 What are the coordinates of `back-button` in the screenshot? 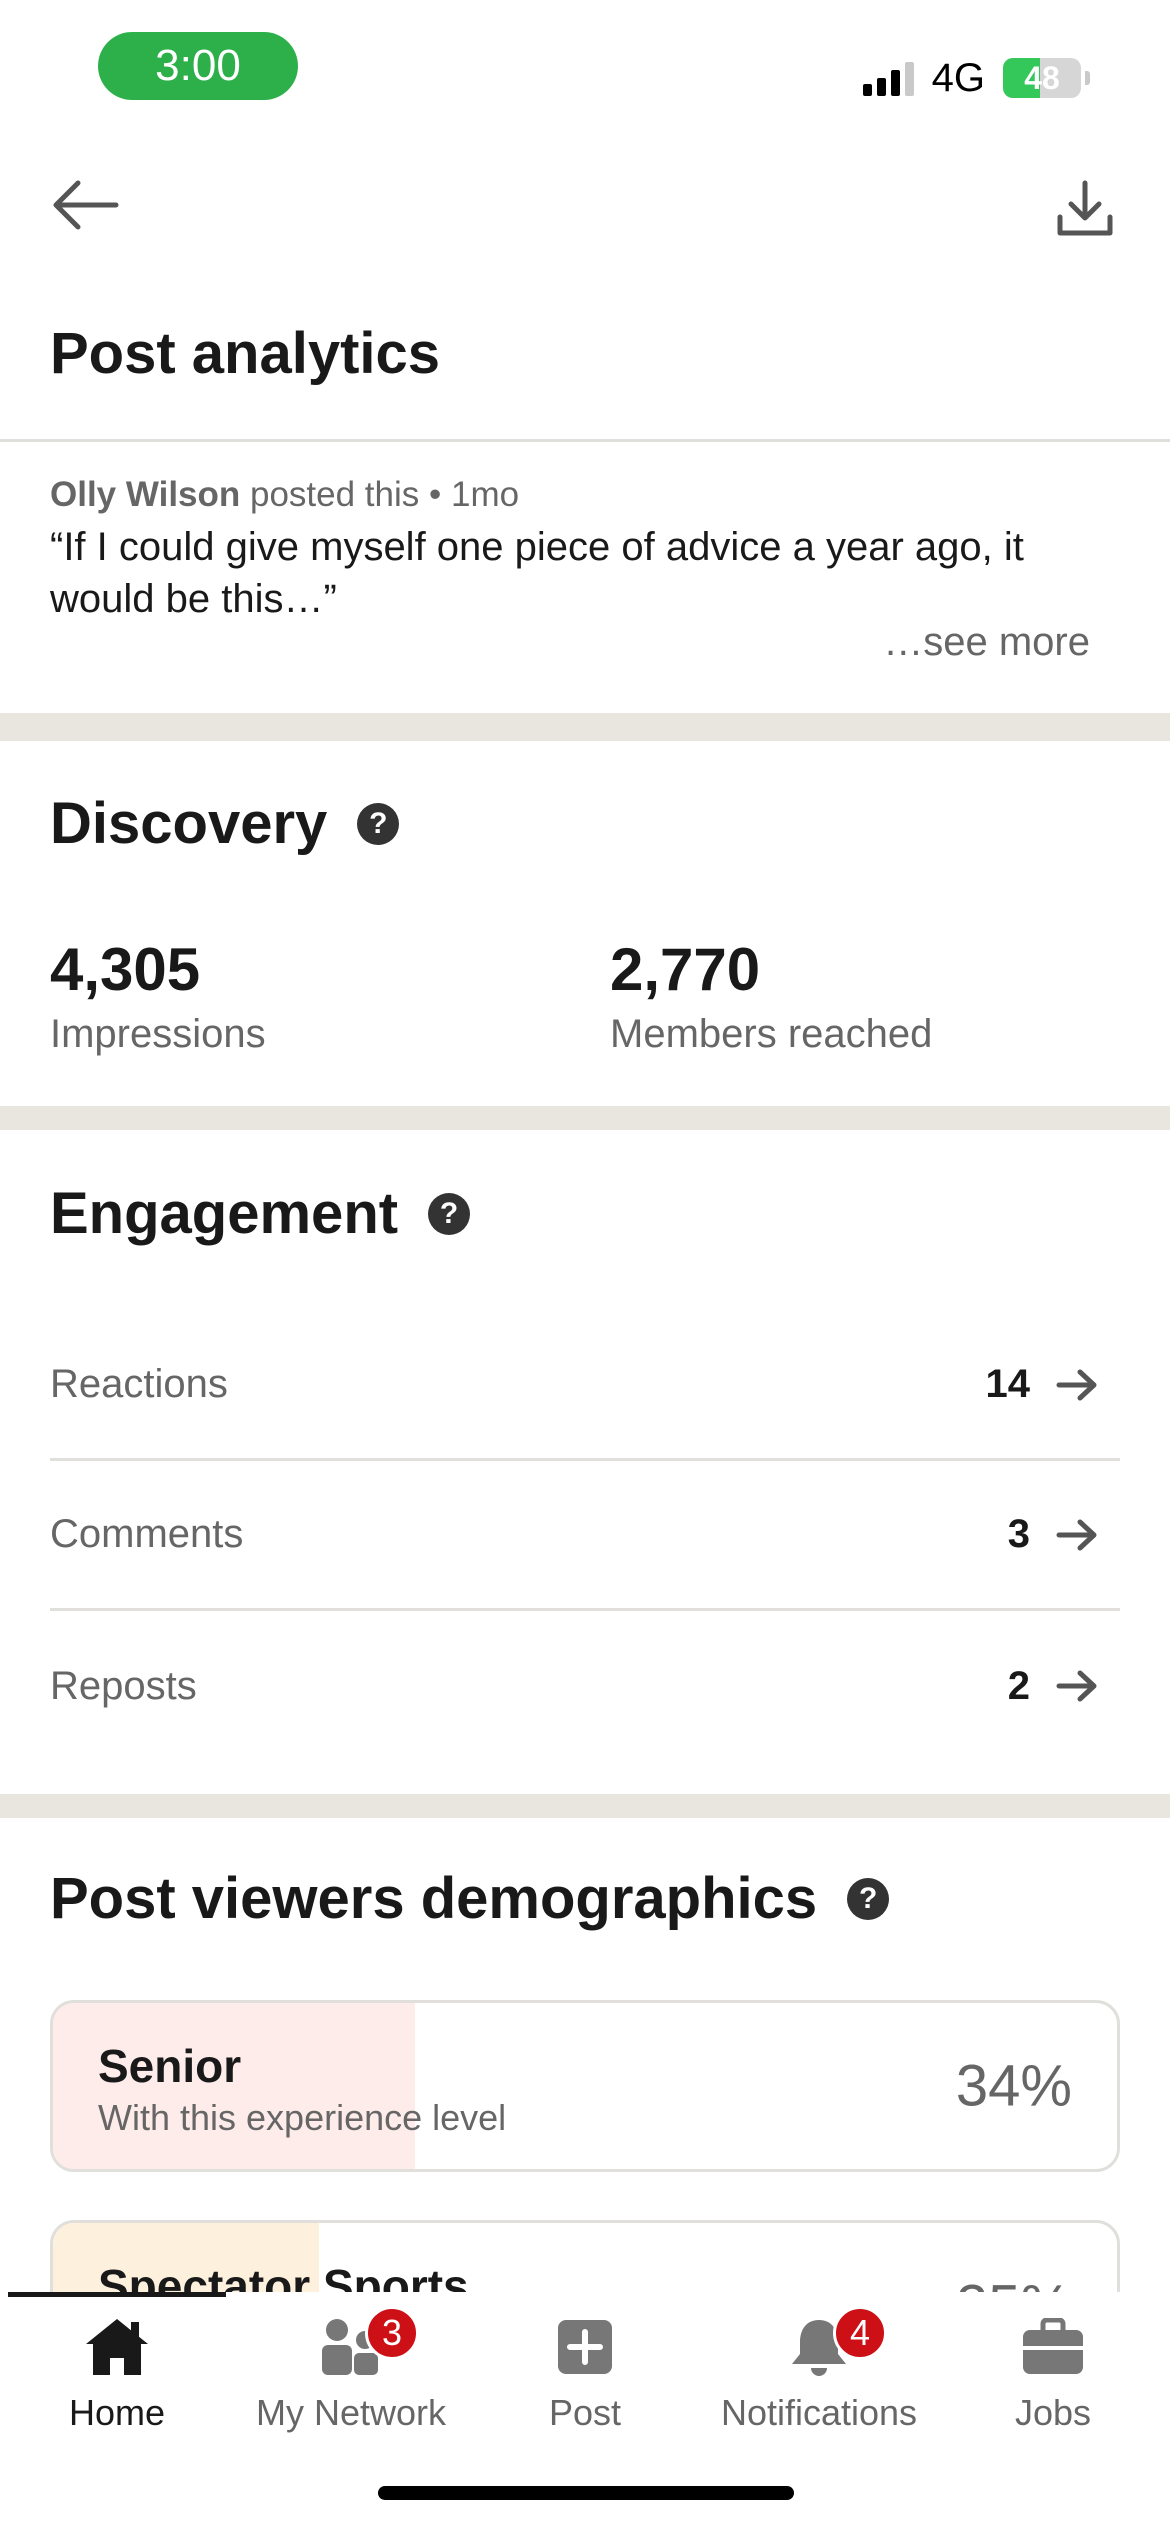 It's located at (85, 205).